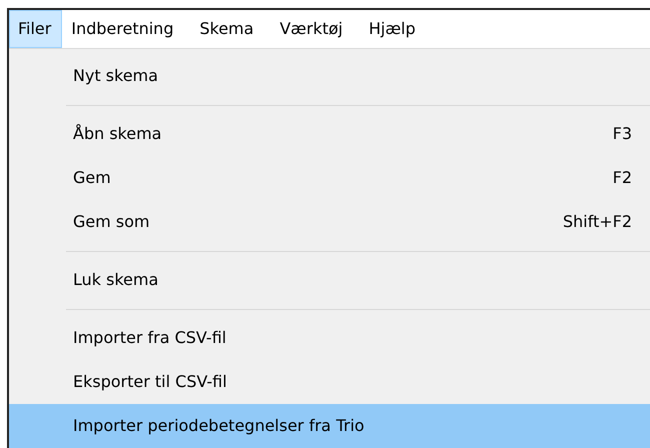 The width and height of the screenshot is (650, 448). What do you see at coordinates (597, 222) in the screenshot?
I see `shortcut-label: Shift+F2` at bounding box center [597, 222].